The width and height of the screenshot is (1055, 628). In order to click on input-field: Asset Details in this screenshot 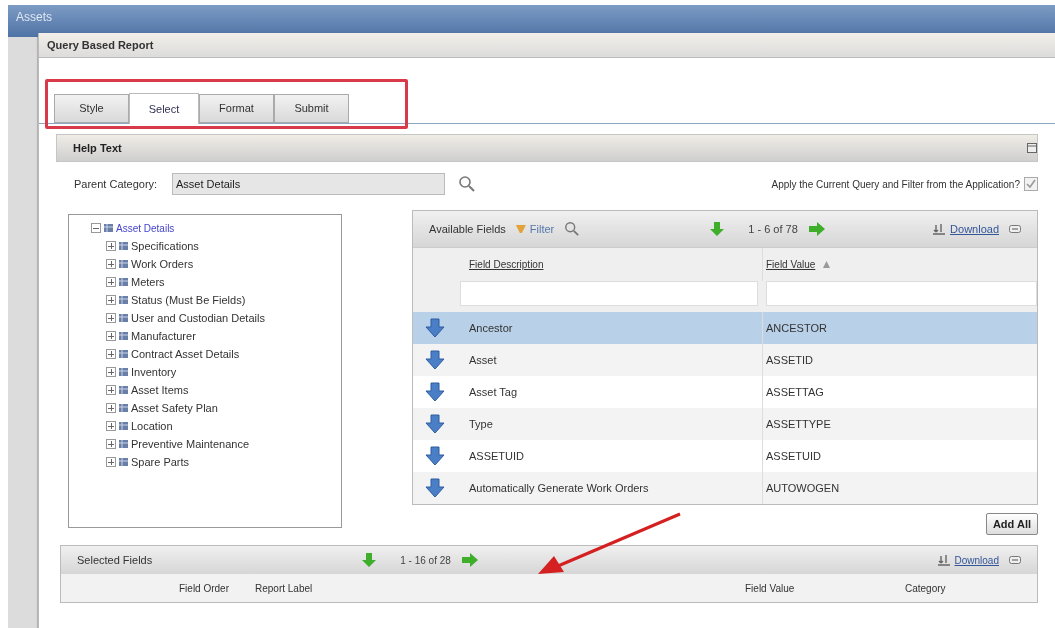, I will do `click(308, 184)`.